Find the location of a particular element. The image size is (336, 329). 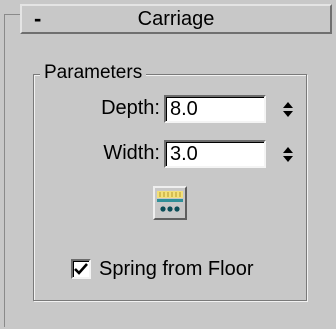

icon-teal-bar is located at coordinates (170, 200).